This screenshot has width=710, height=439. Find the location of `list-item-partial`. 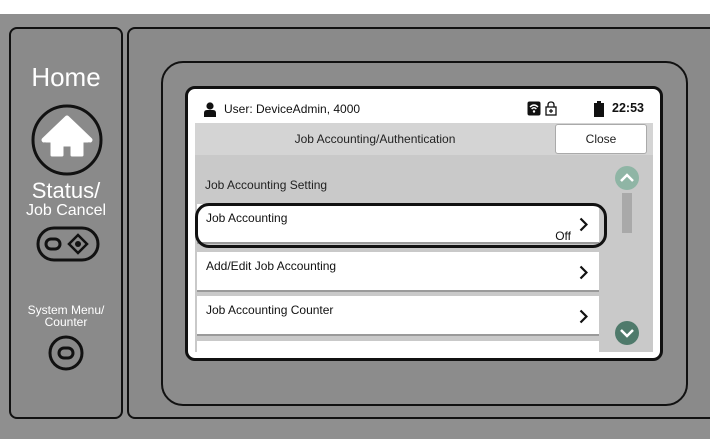

list-item-partial is located at coordinates (398, 346).